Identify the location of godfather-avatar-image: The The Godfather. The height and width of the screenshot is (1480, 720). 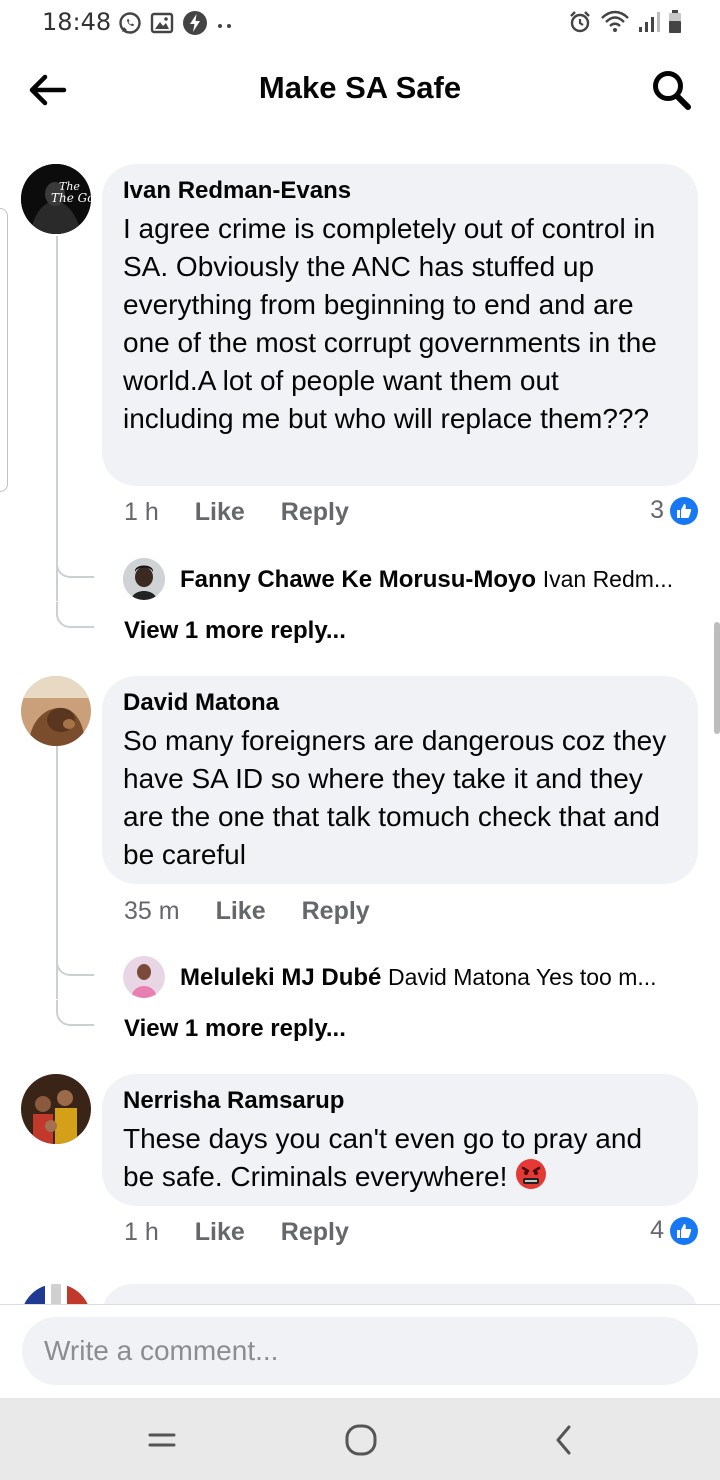
(56, 199).